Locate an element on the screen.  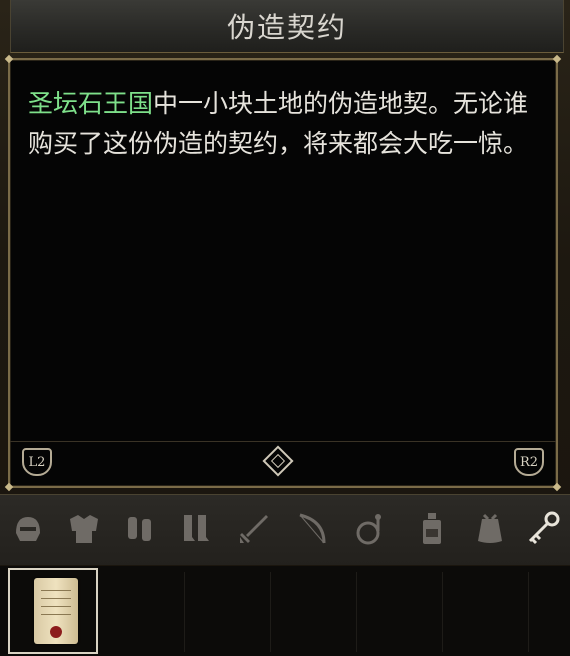
center-diamond-icon is located at coordinates (278, 461).